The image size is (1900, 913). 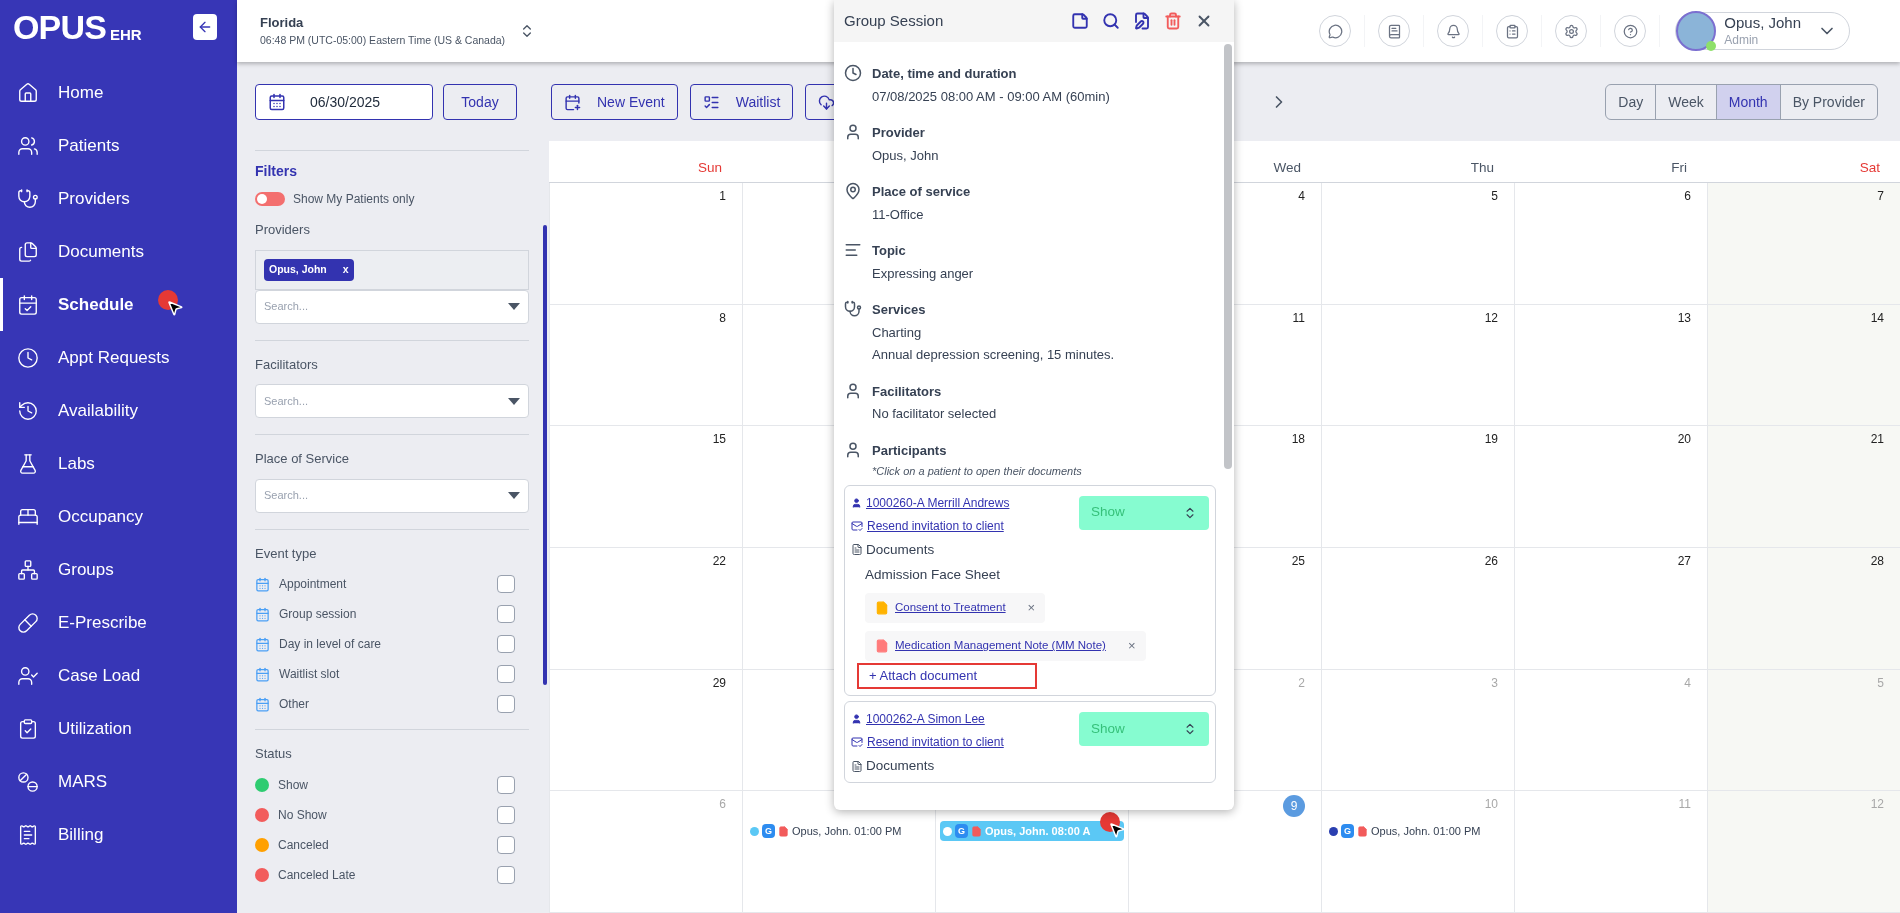 What do you see at coordinates (118, 92) in the screenshot?
I see `nav-item: Home` at bounding box center [118, 92].